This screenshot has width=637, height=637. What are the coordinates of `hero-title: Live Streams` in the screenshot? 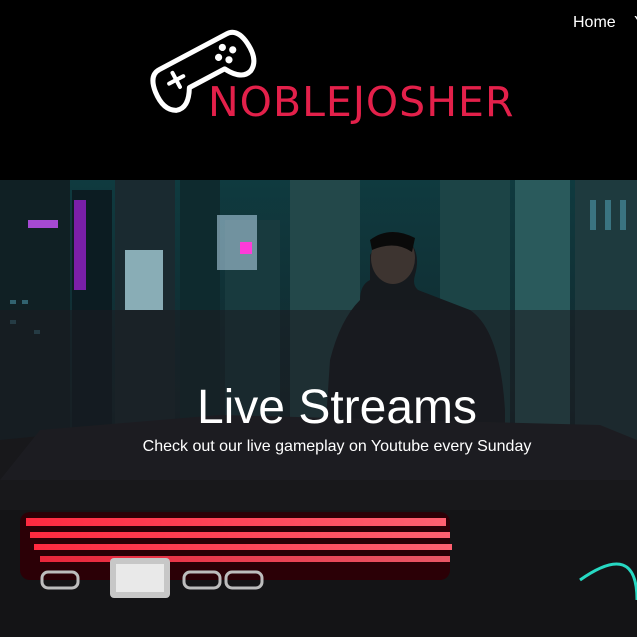 It's located at (337, 408).